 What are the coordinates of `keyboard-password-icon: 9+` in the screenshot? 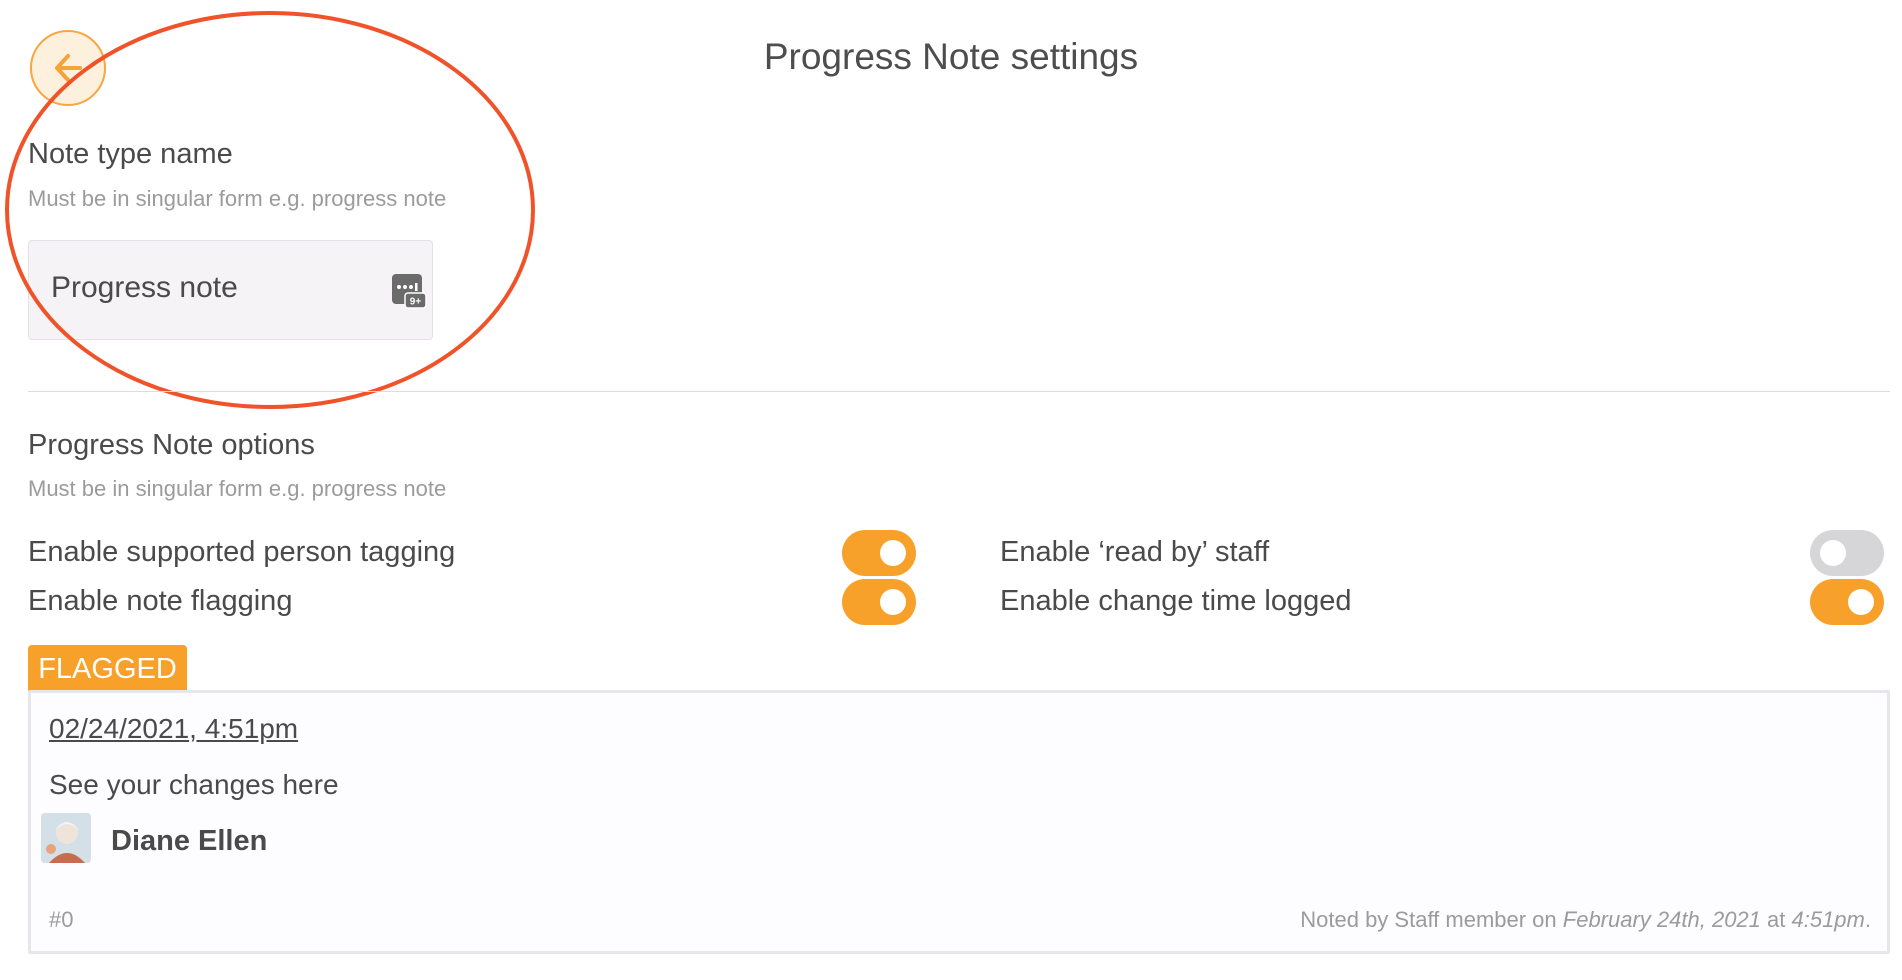 It's located at (409, 291).